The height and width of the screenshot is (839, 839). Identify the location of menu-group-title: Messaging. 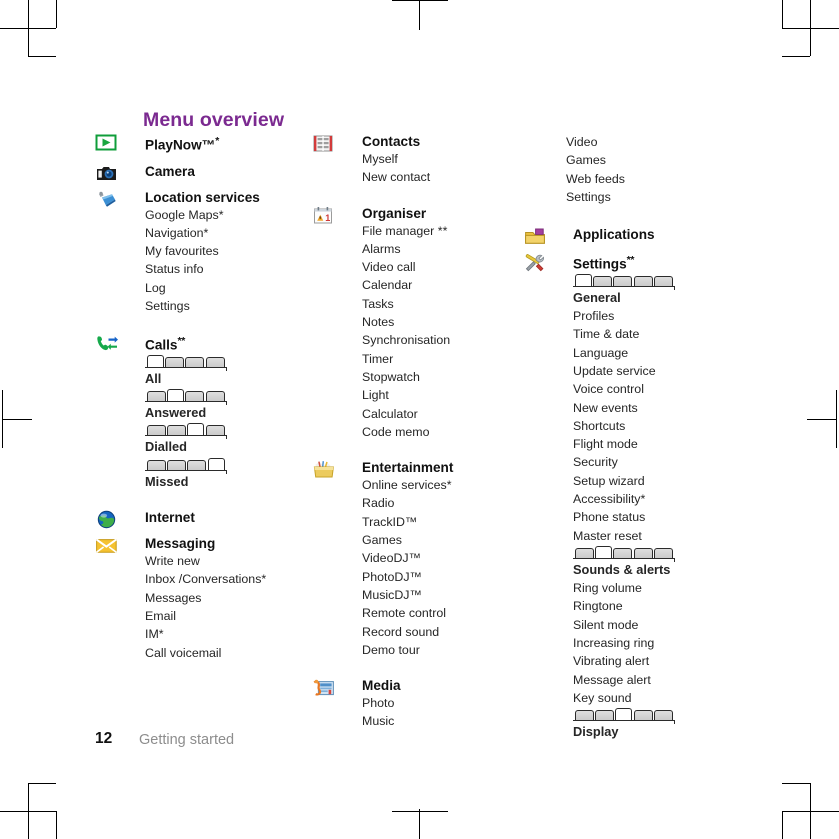
(180, 544).